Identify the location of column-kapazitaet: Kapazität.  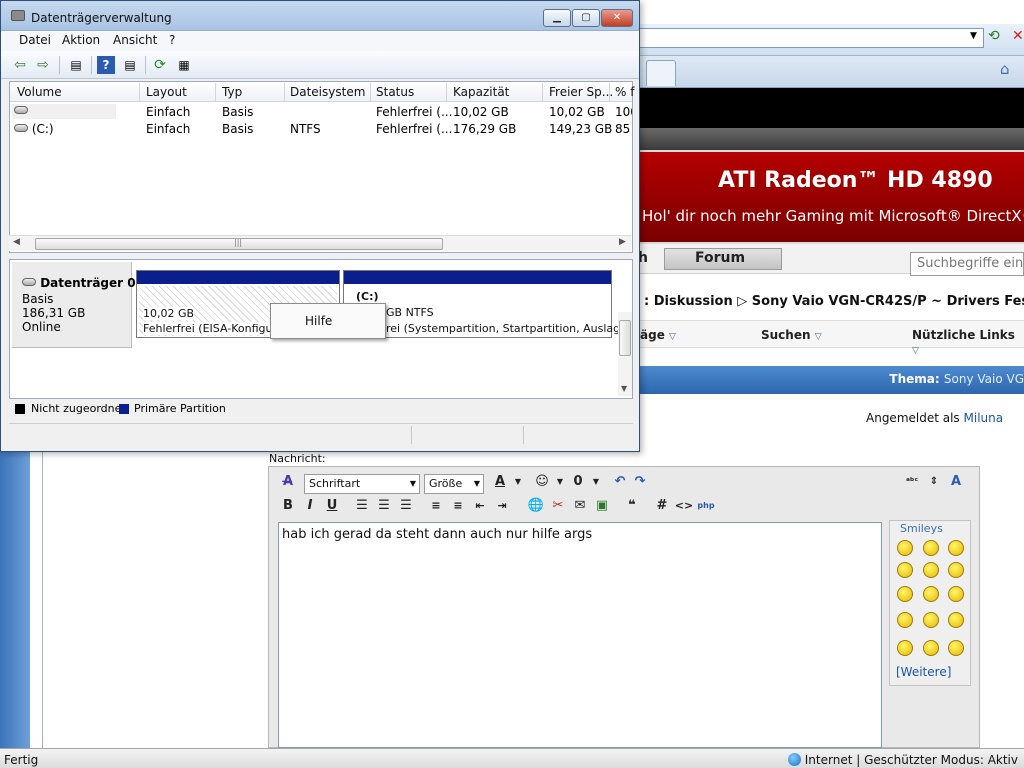
(481, 92).